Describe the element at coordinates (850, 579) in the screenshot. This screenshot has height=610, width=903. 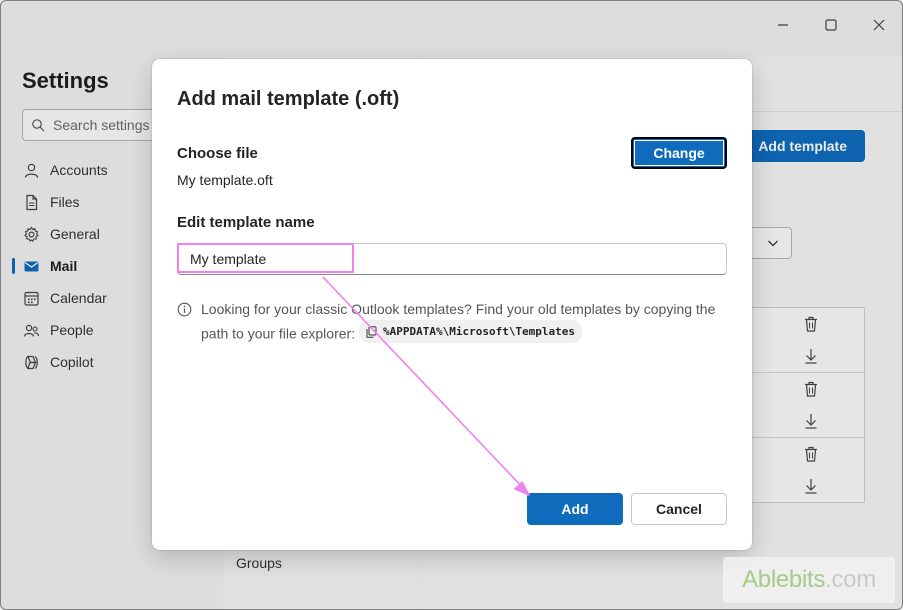
I see `watermark-suffix: .com` at that location.